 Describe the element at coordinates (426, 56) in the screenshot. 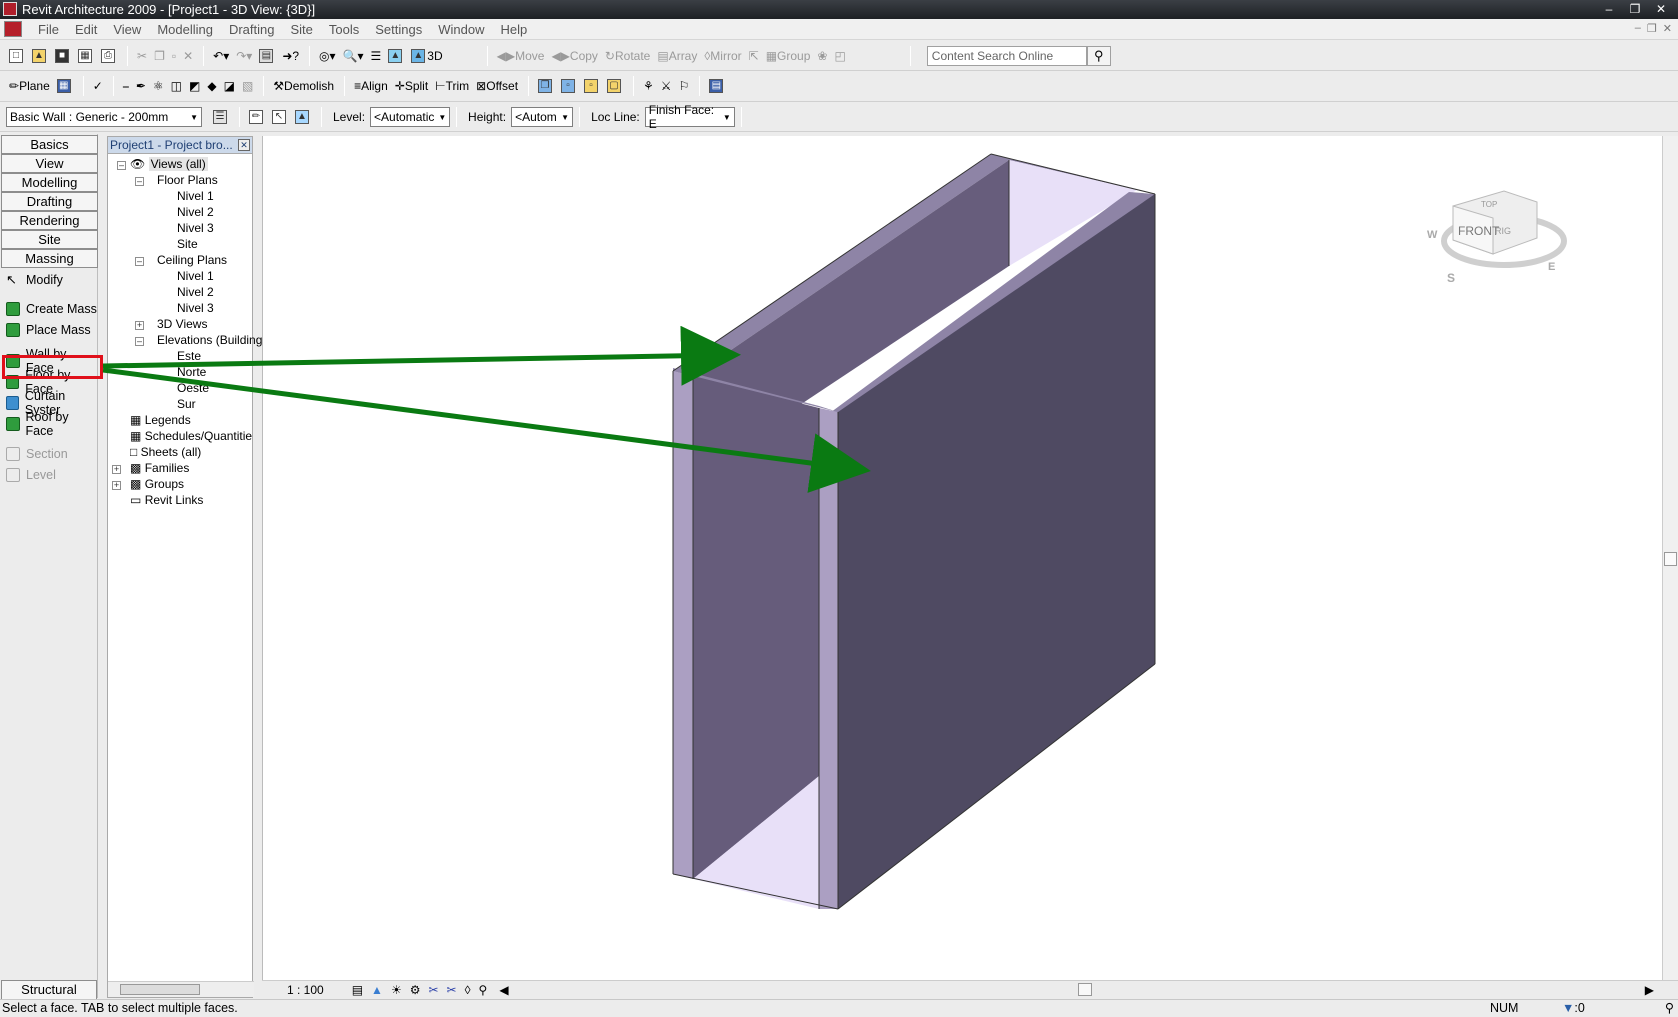

I see `3d-view-button: ▲ 3D` at that location.